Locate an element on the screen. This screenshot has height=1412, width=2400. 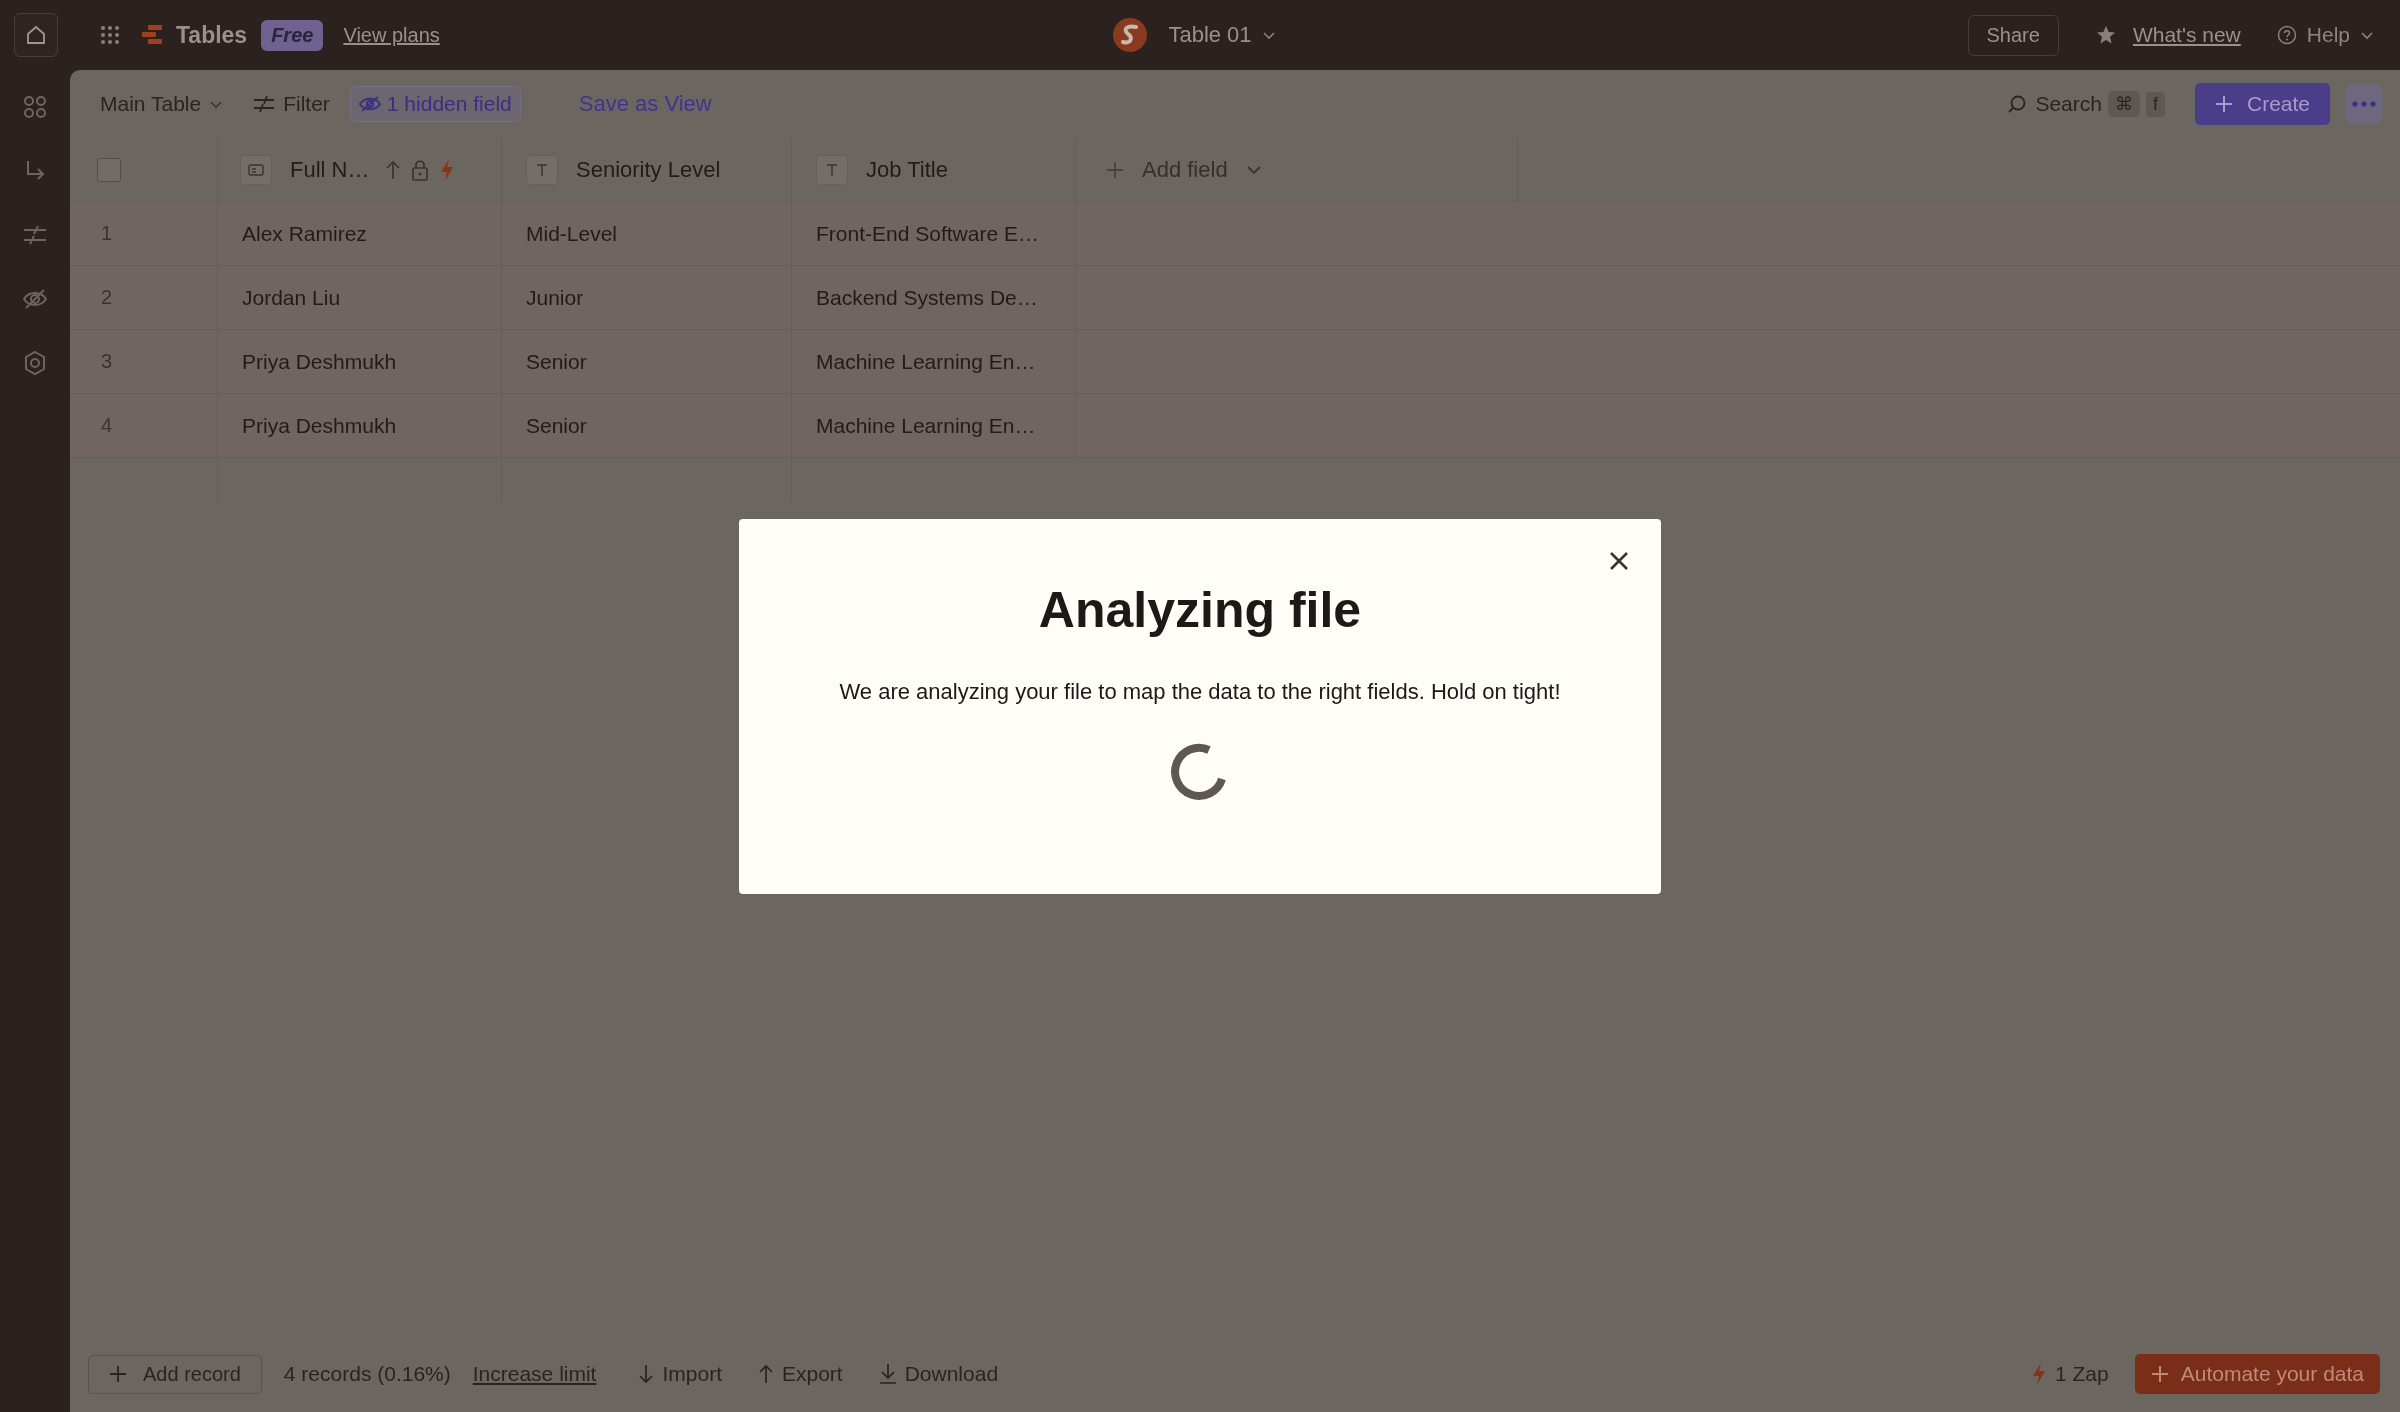
download-button: Download is located at coordinates (938, 1374).